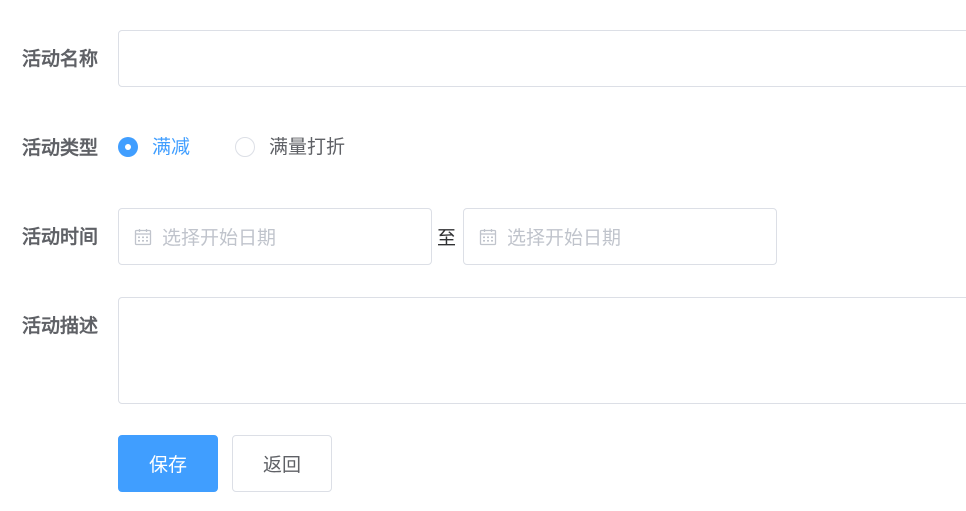  What do you see at coordinates (282, 463) in the screenshot?
I see `back-button: 返回` at bounding box center [282, 463].